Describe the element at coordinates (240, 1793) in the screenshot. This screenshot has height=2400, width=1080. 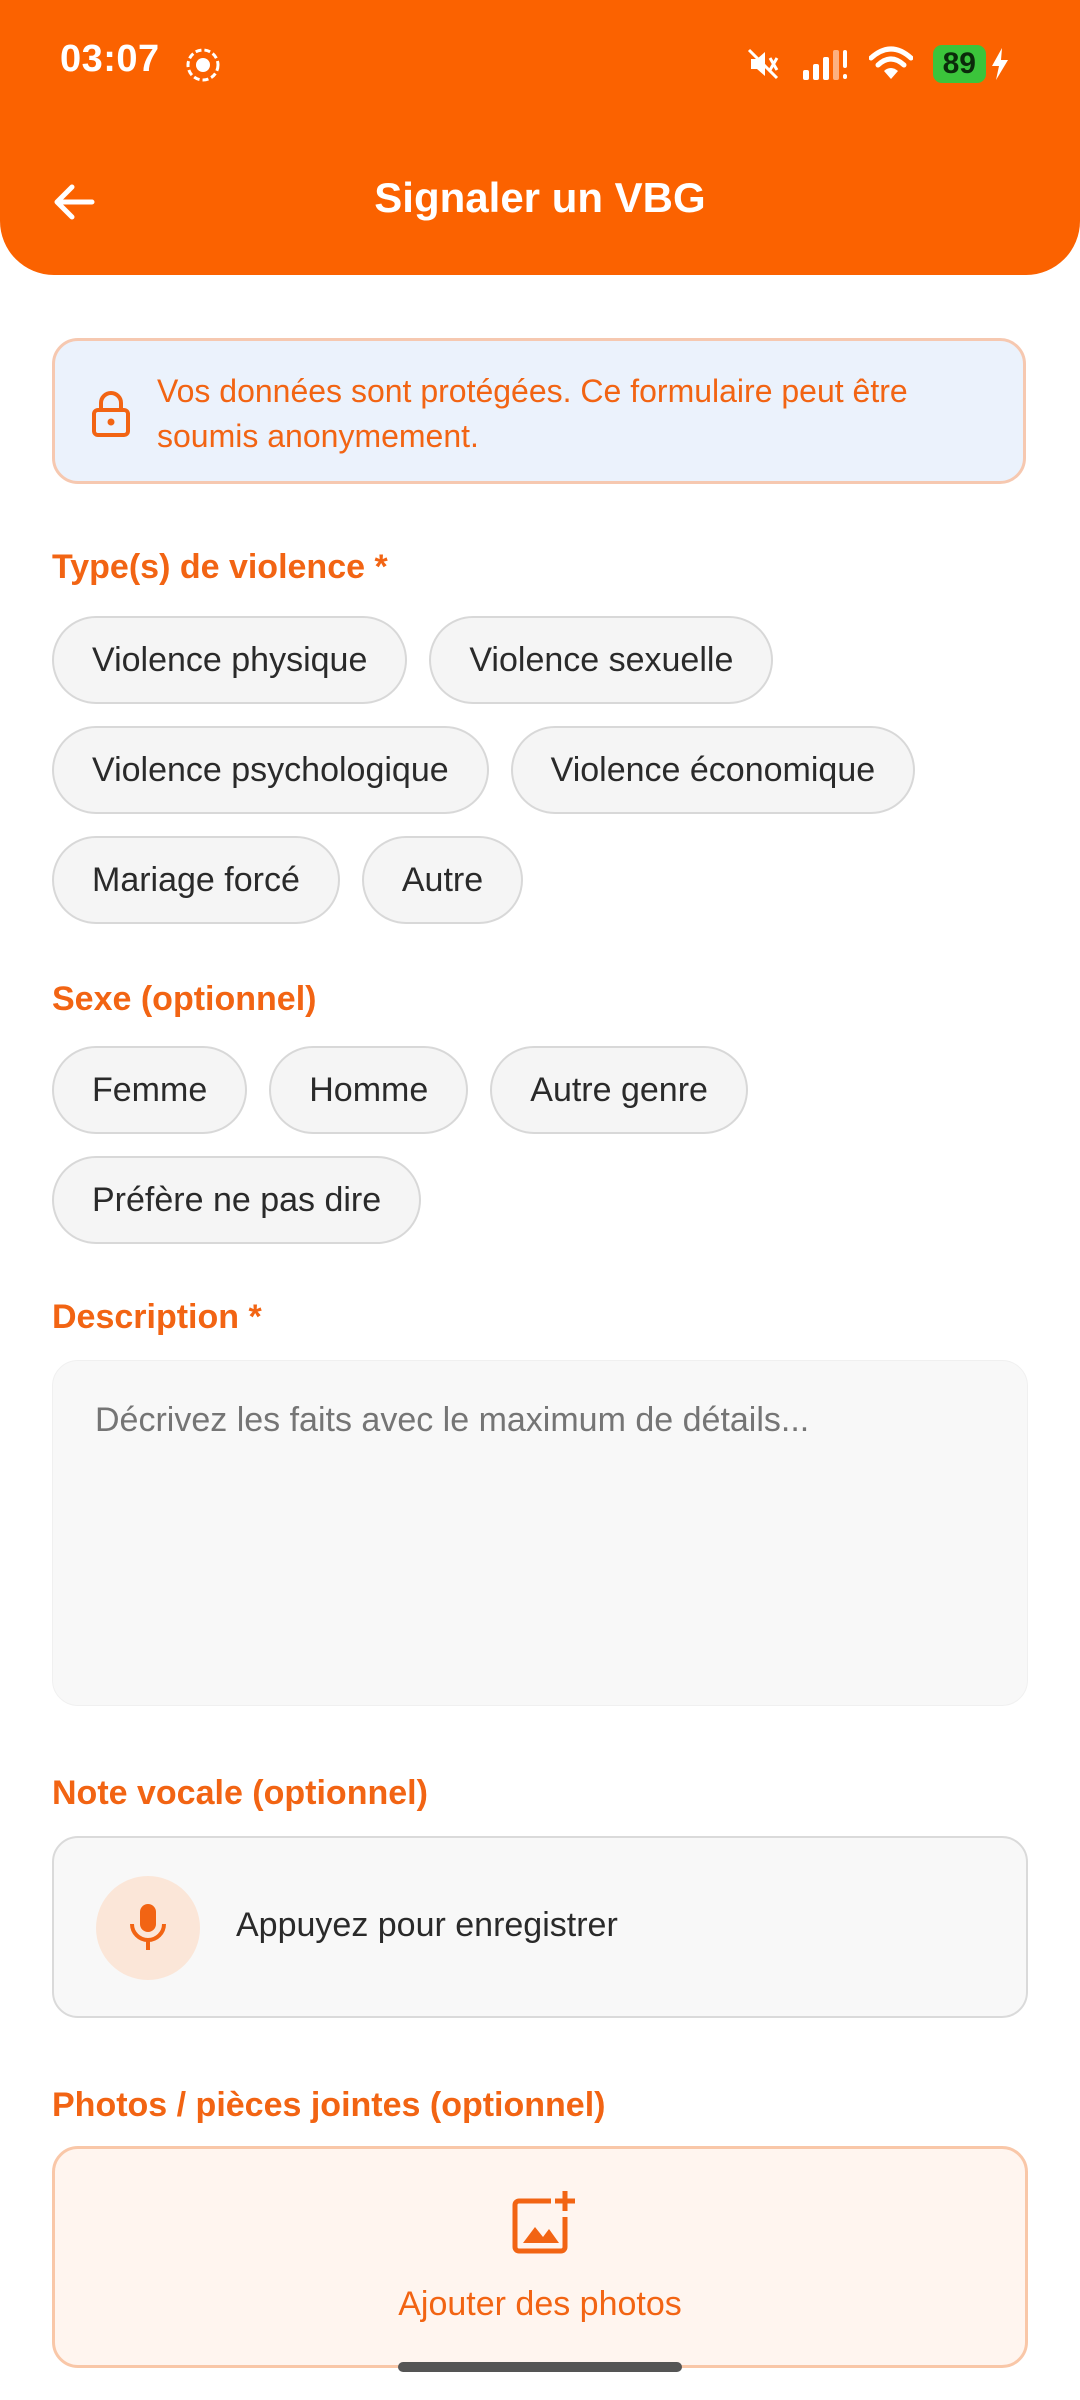
I see `voice-note-label: Note vocale (optionnel)` at that location.